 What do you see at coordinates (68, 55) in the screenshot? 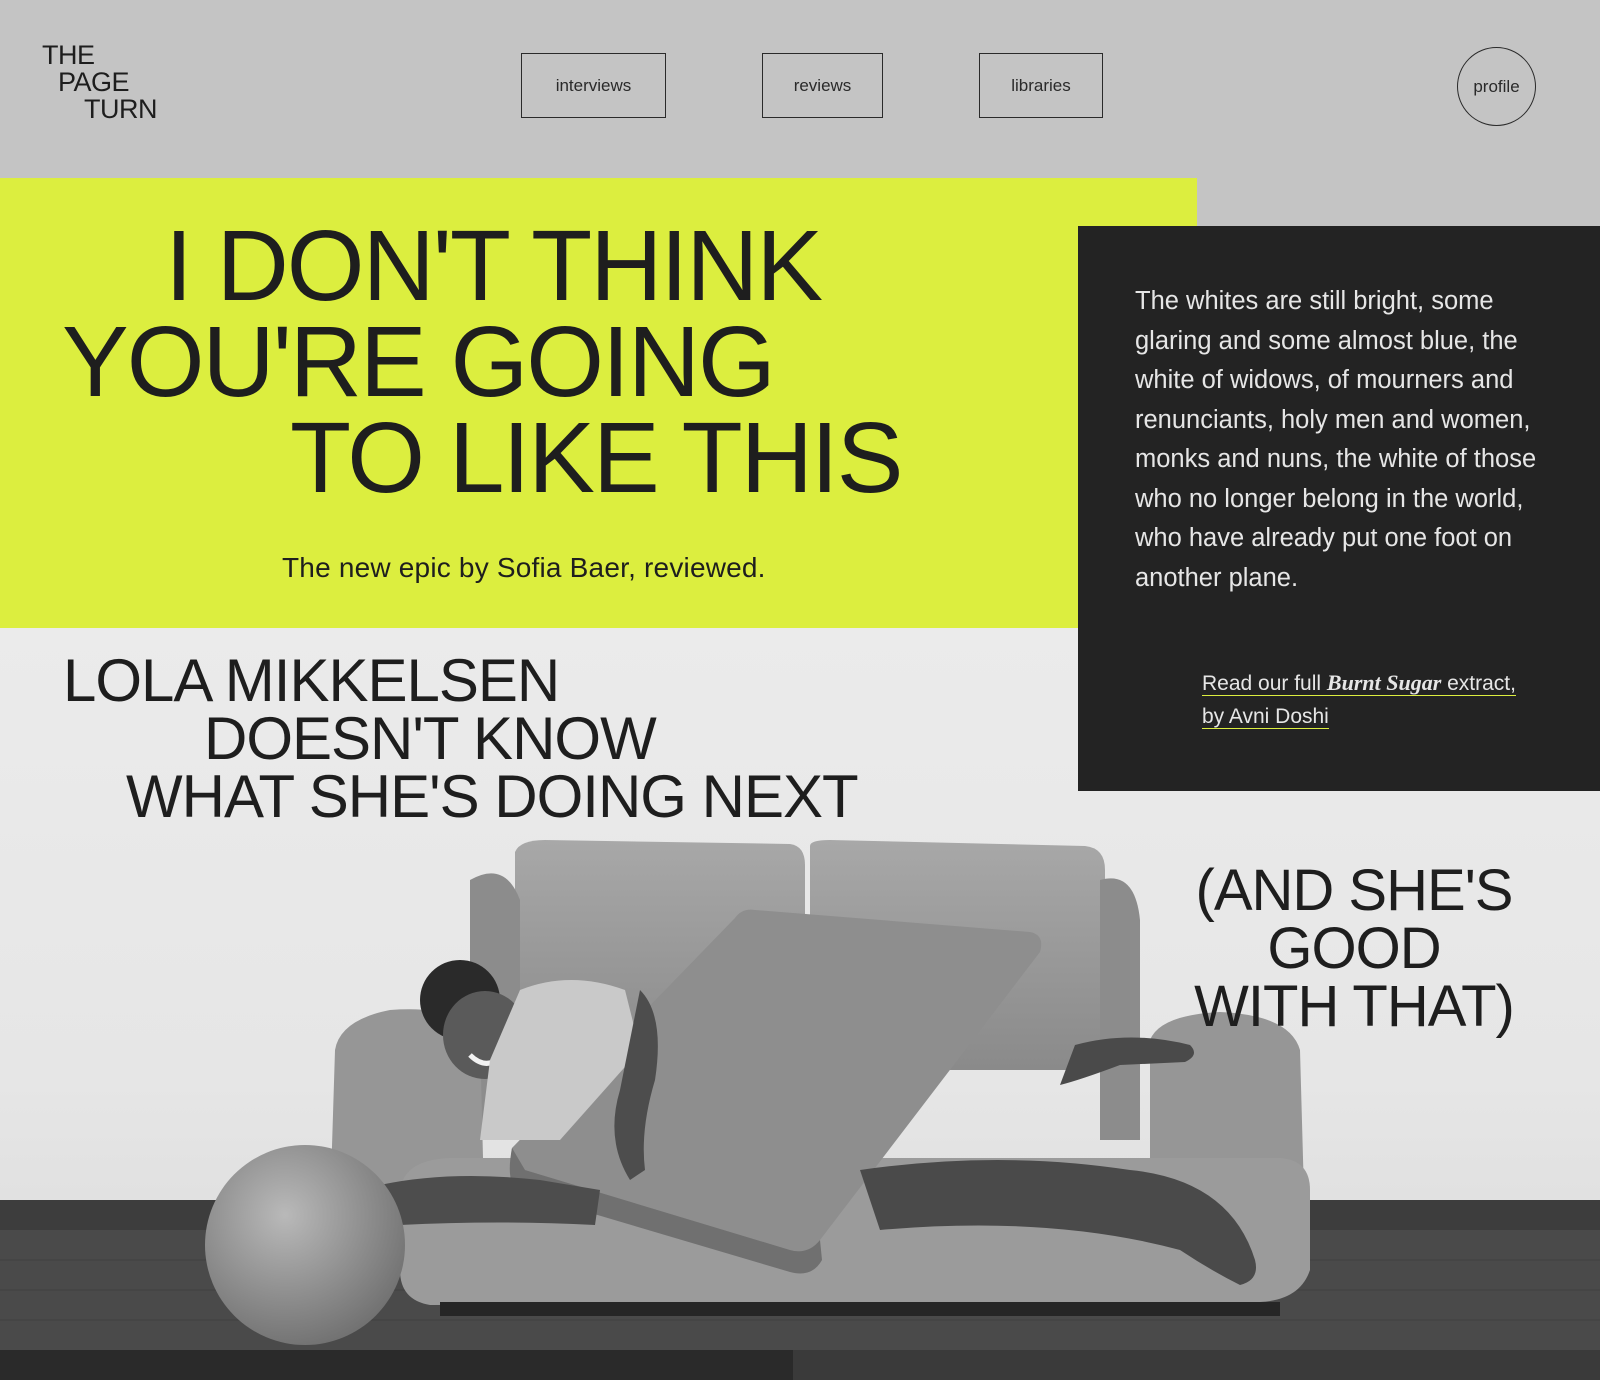
I see `logo-line: THE` at bounding box center [68, 55].